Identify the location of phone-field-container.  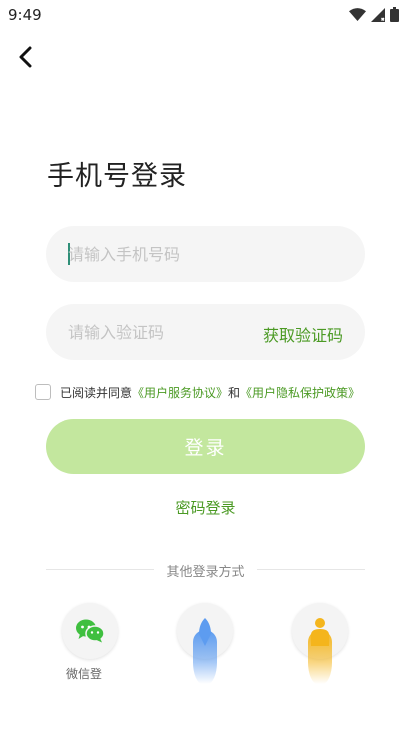
(205, 254).